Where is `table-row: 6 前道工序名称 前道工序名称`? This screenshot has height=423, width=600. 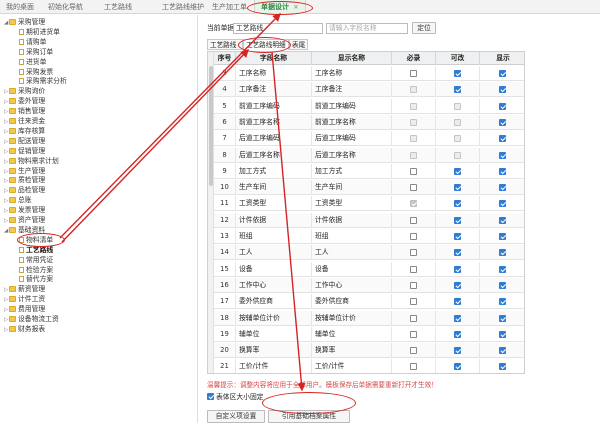 table-row: 6 前道工序名称 前道工序名称 is located at coordinates (366, 122).